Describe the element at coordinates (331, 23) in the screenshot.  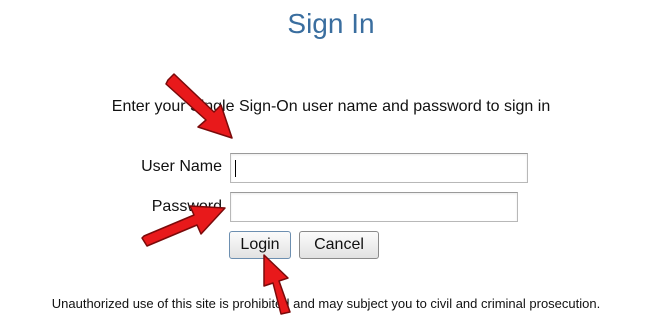
I see `page-title: Sign In` at that location.